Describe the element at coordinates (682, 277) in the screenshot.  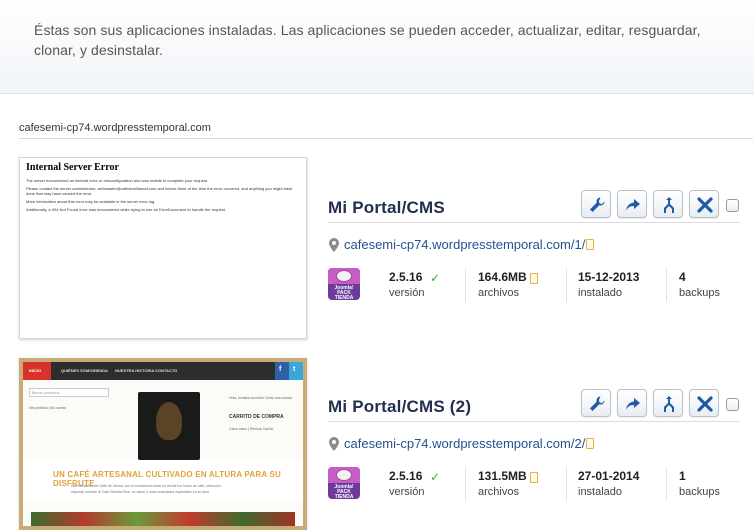
I see `stat-value: 4` at that location.